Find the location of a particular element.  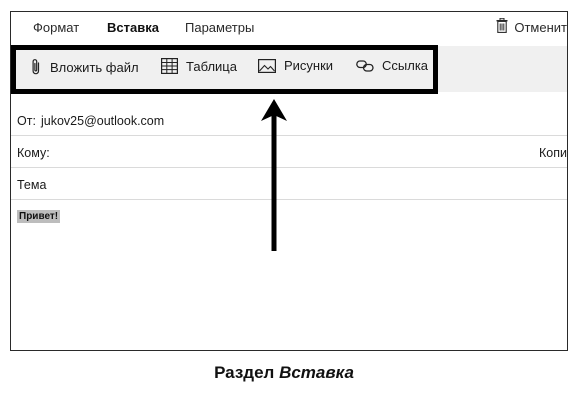

figure-caption: Раздел Вставка is located at coordinates (284, 373).